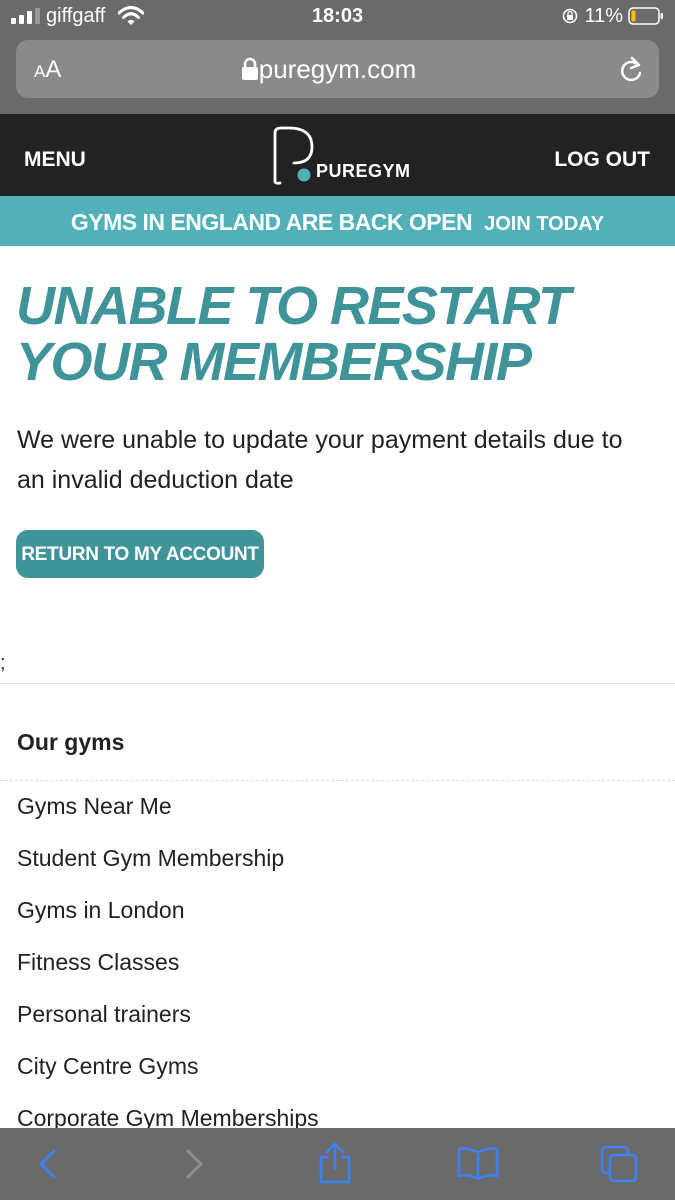  Describe the element at coordinates (478, 1163) in the screenshot. I see `bookmarks-icon` at that location.